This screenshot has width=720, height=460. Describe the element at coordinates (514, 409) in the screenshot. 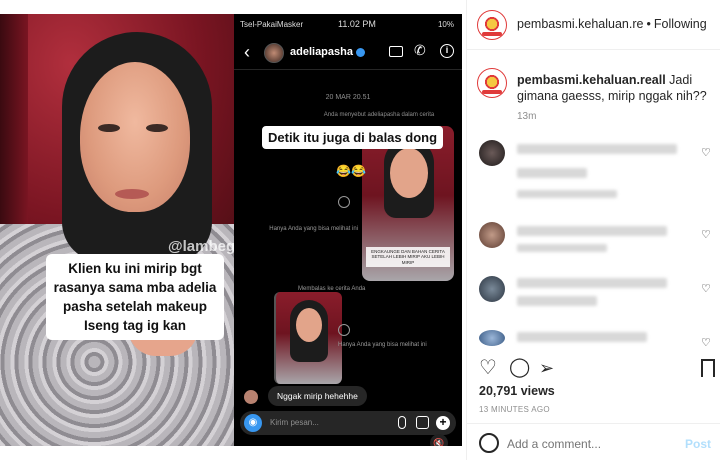

I see `post-timestamp: 13 MINUTES AGO` at that location.